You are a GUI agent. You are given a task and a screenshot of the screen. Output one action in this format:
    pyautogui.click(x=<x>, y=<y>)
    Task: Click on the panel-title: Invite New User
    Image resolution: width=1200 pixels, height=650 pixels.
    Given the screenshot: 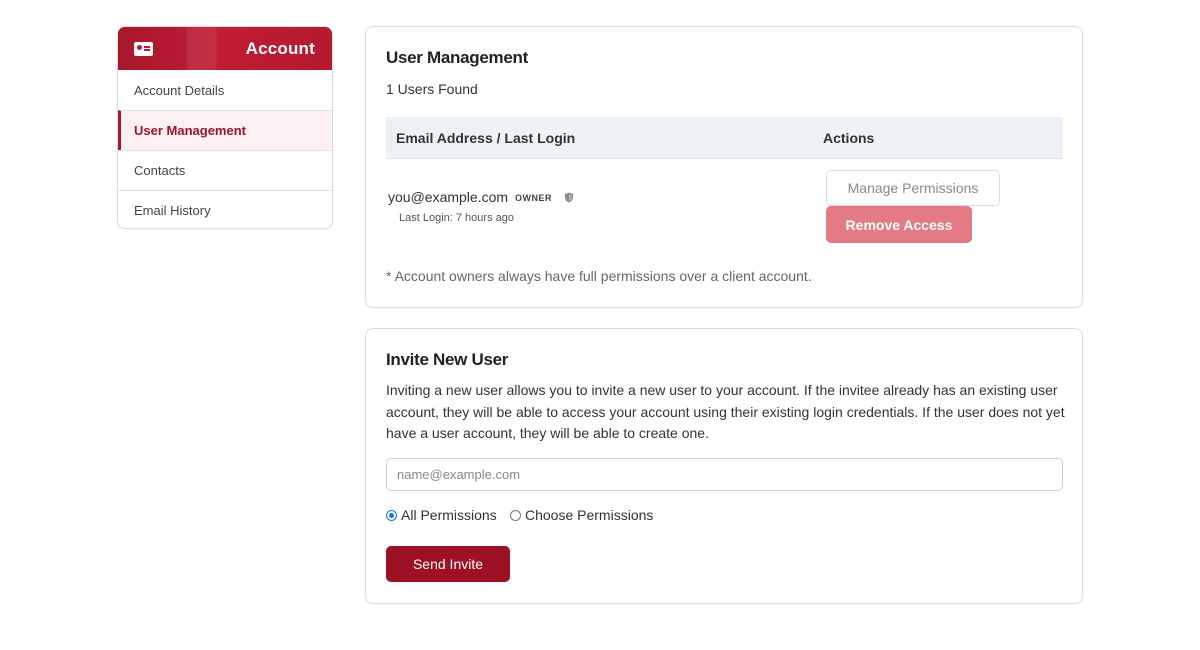 What is the action you would take?
    pyautogui.click(x=447, y=359)
    